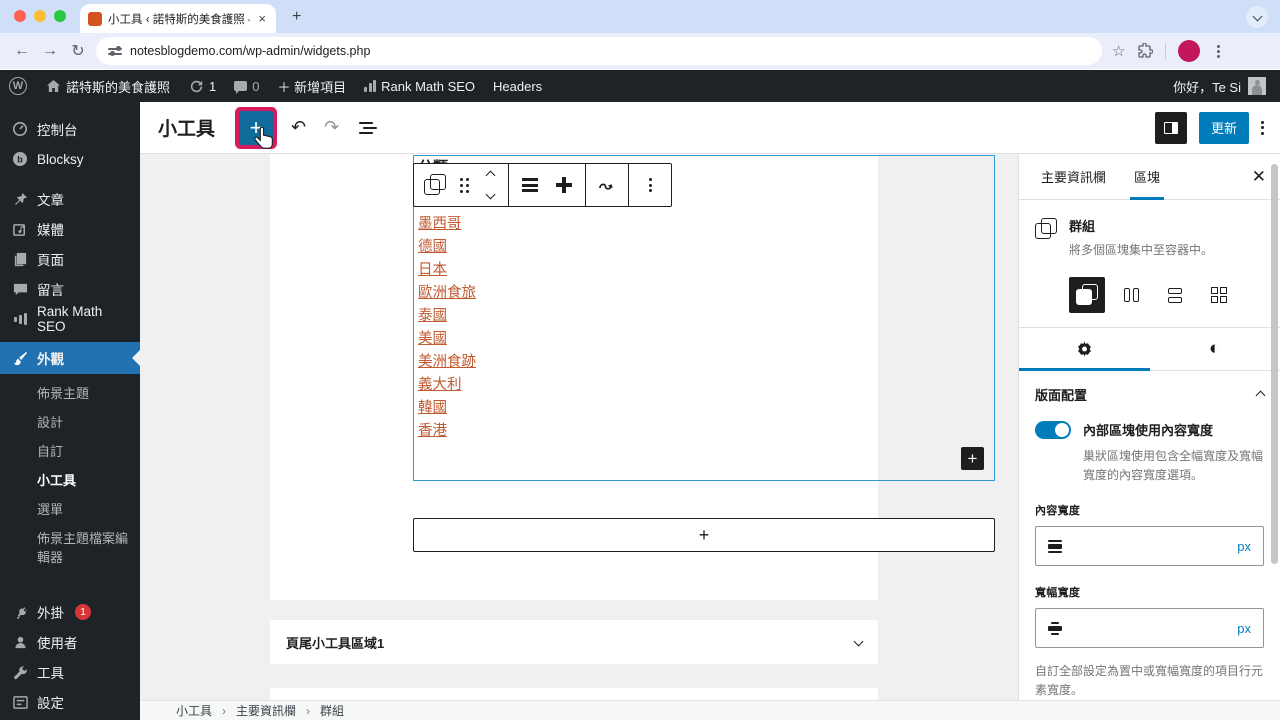  What do you see at coordinates (447, 293) in the screenshot?
I see `category-link: 歐洲食旅` at bounding box center [447, 293].